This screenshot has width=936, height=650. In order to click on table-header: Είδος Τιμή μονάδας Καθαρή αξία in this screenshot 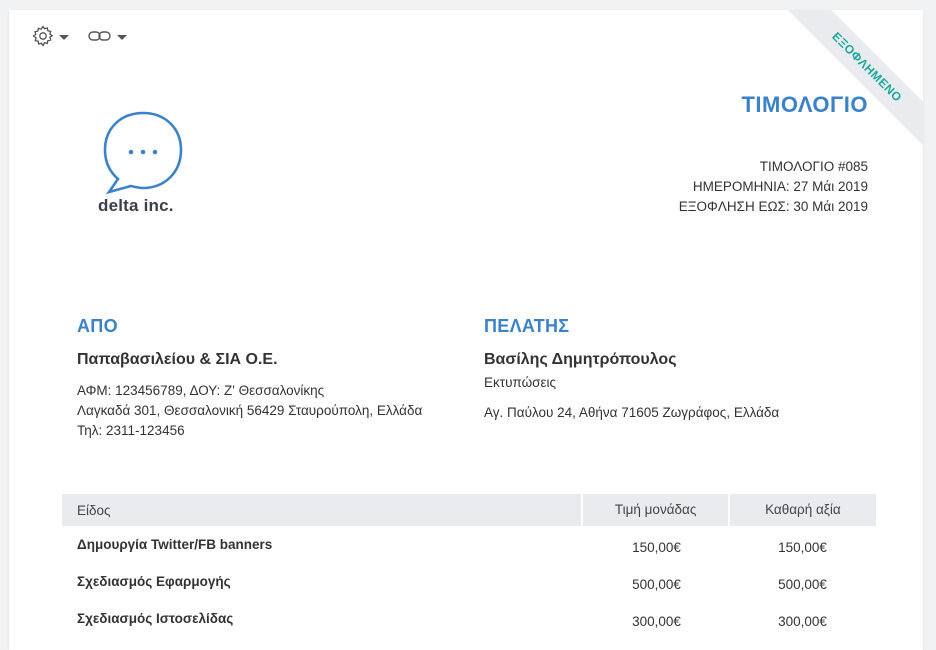, I will do `click(469, 510)`.